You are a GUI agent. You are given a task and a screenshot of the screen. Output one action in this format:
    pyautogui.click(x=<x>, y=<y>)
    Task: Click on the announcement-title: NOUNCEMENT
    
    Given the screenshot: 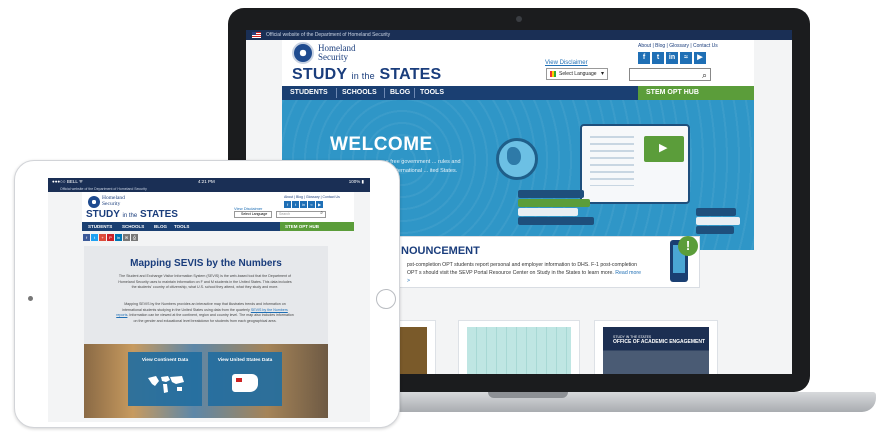 What is the action you would take?
    pyautogui.click(x=440, y=251)
    